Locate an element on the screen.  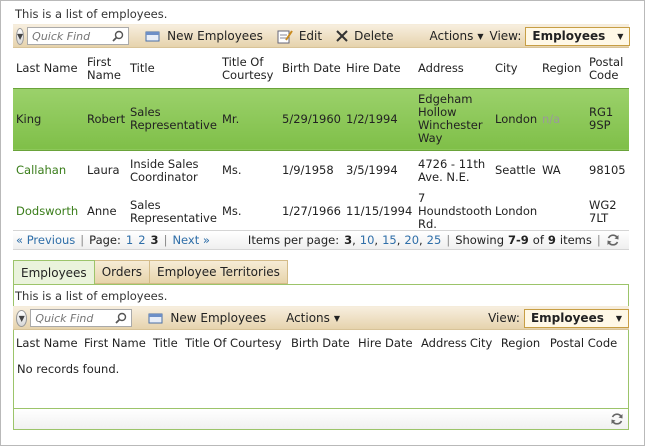
delete-button: Delete is located at coordinates (364, 36).